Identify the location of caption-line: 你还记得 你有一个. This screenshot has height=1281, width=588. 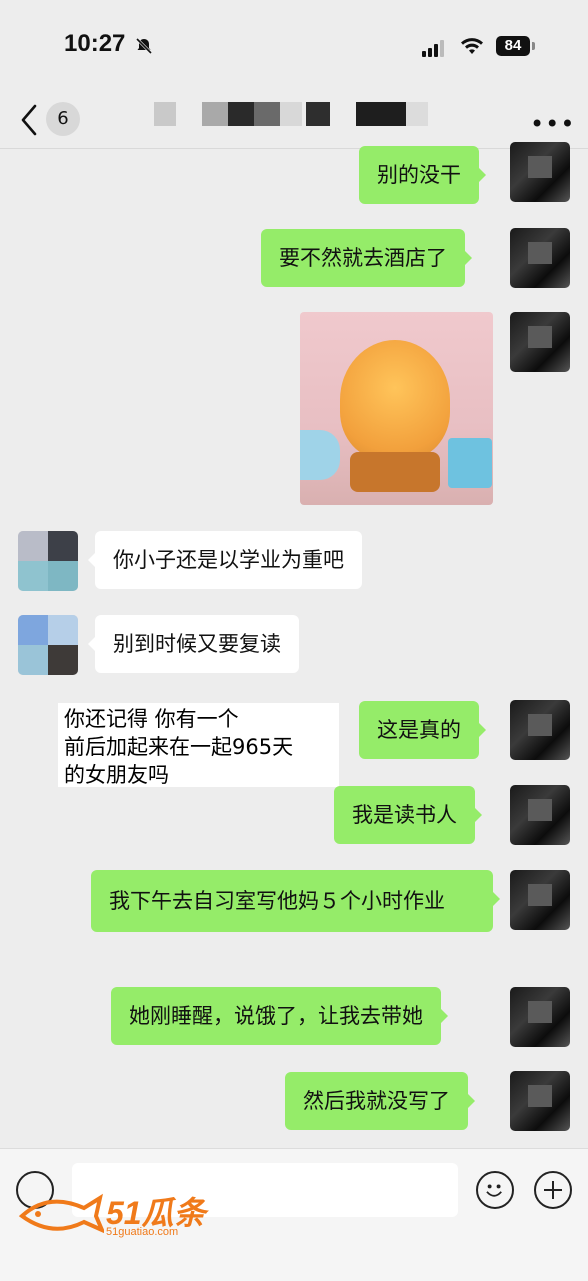
(151, 719).